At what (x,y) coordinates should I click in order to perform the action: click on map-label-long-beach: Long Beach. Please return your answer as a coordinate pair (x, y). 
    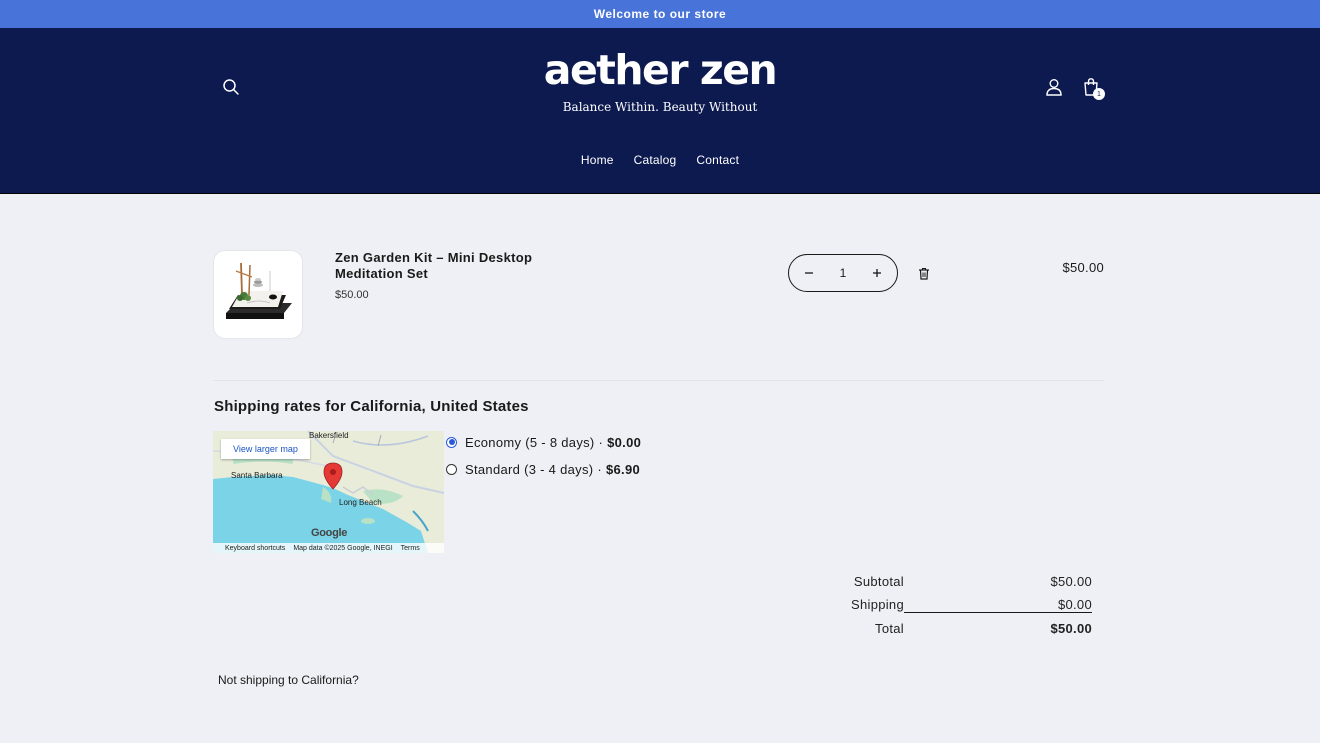
    Looking at the image, I should click on (360, 502).